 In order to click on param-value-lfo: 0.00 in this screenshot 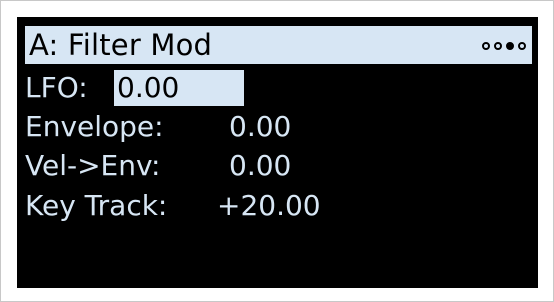, I will do `click(179, 88)`.